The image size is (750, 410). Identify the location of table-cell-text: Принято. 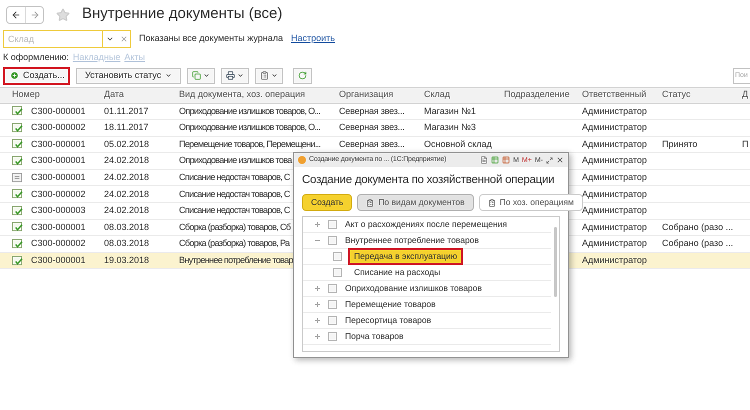
(680, 144).